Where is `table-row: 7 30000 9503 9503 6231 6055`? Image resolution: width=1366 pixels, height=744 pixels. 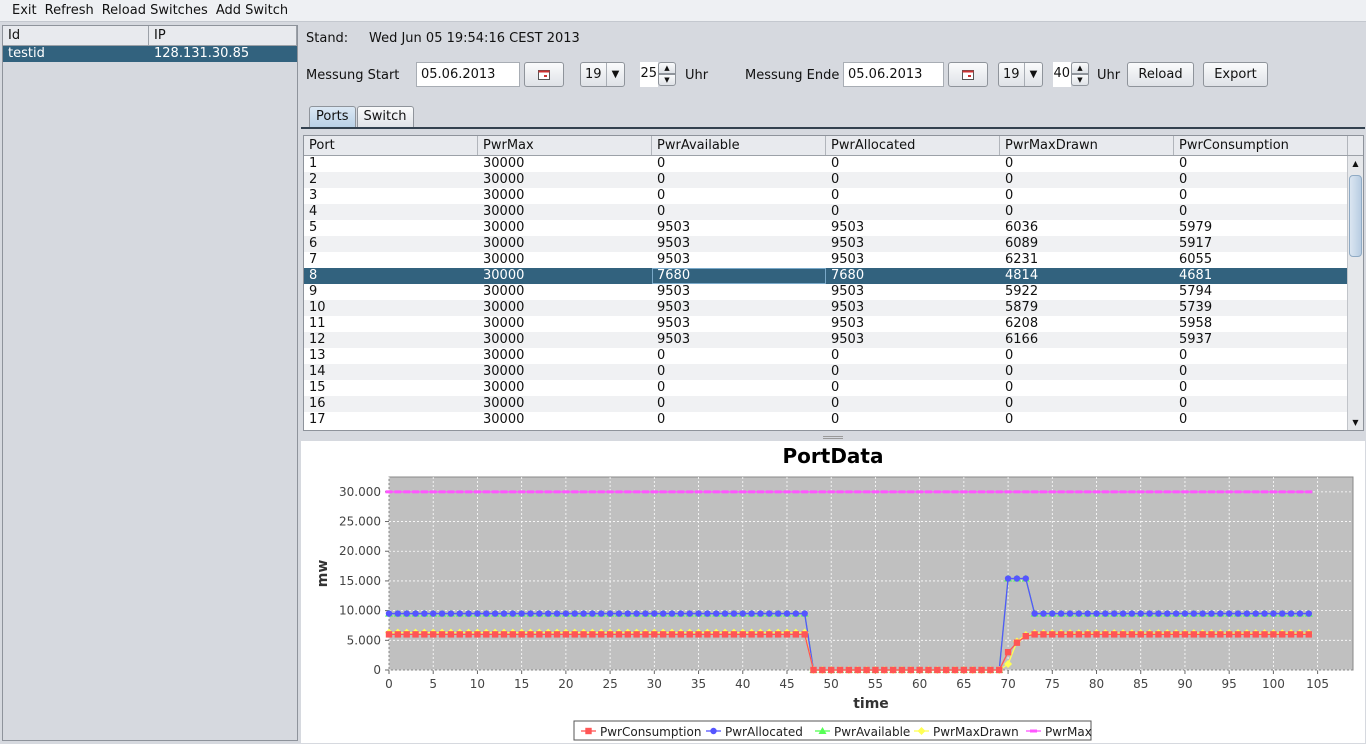 table-row: 7 30000 9503 9503 6231 6055 is located at coordinates (833, 260).